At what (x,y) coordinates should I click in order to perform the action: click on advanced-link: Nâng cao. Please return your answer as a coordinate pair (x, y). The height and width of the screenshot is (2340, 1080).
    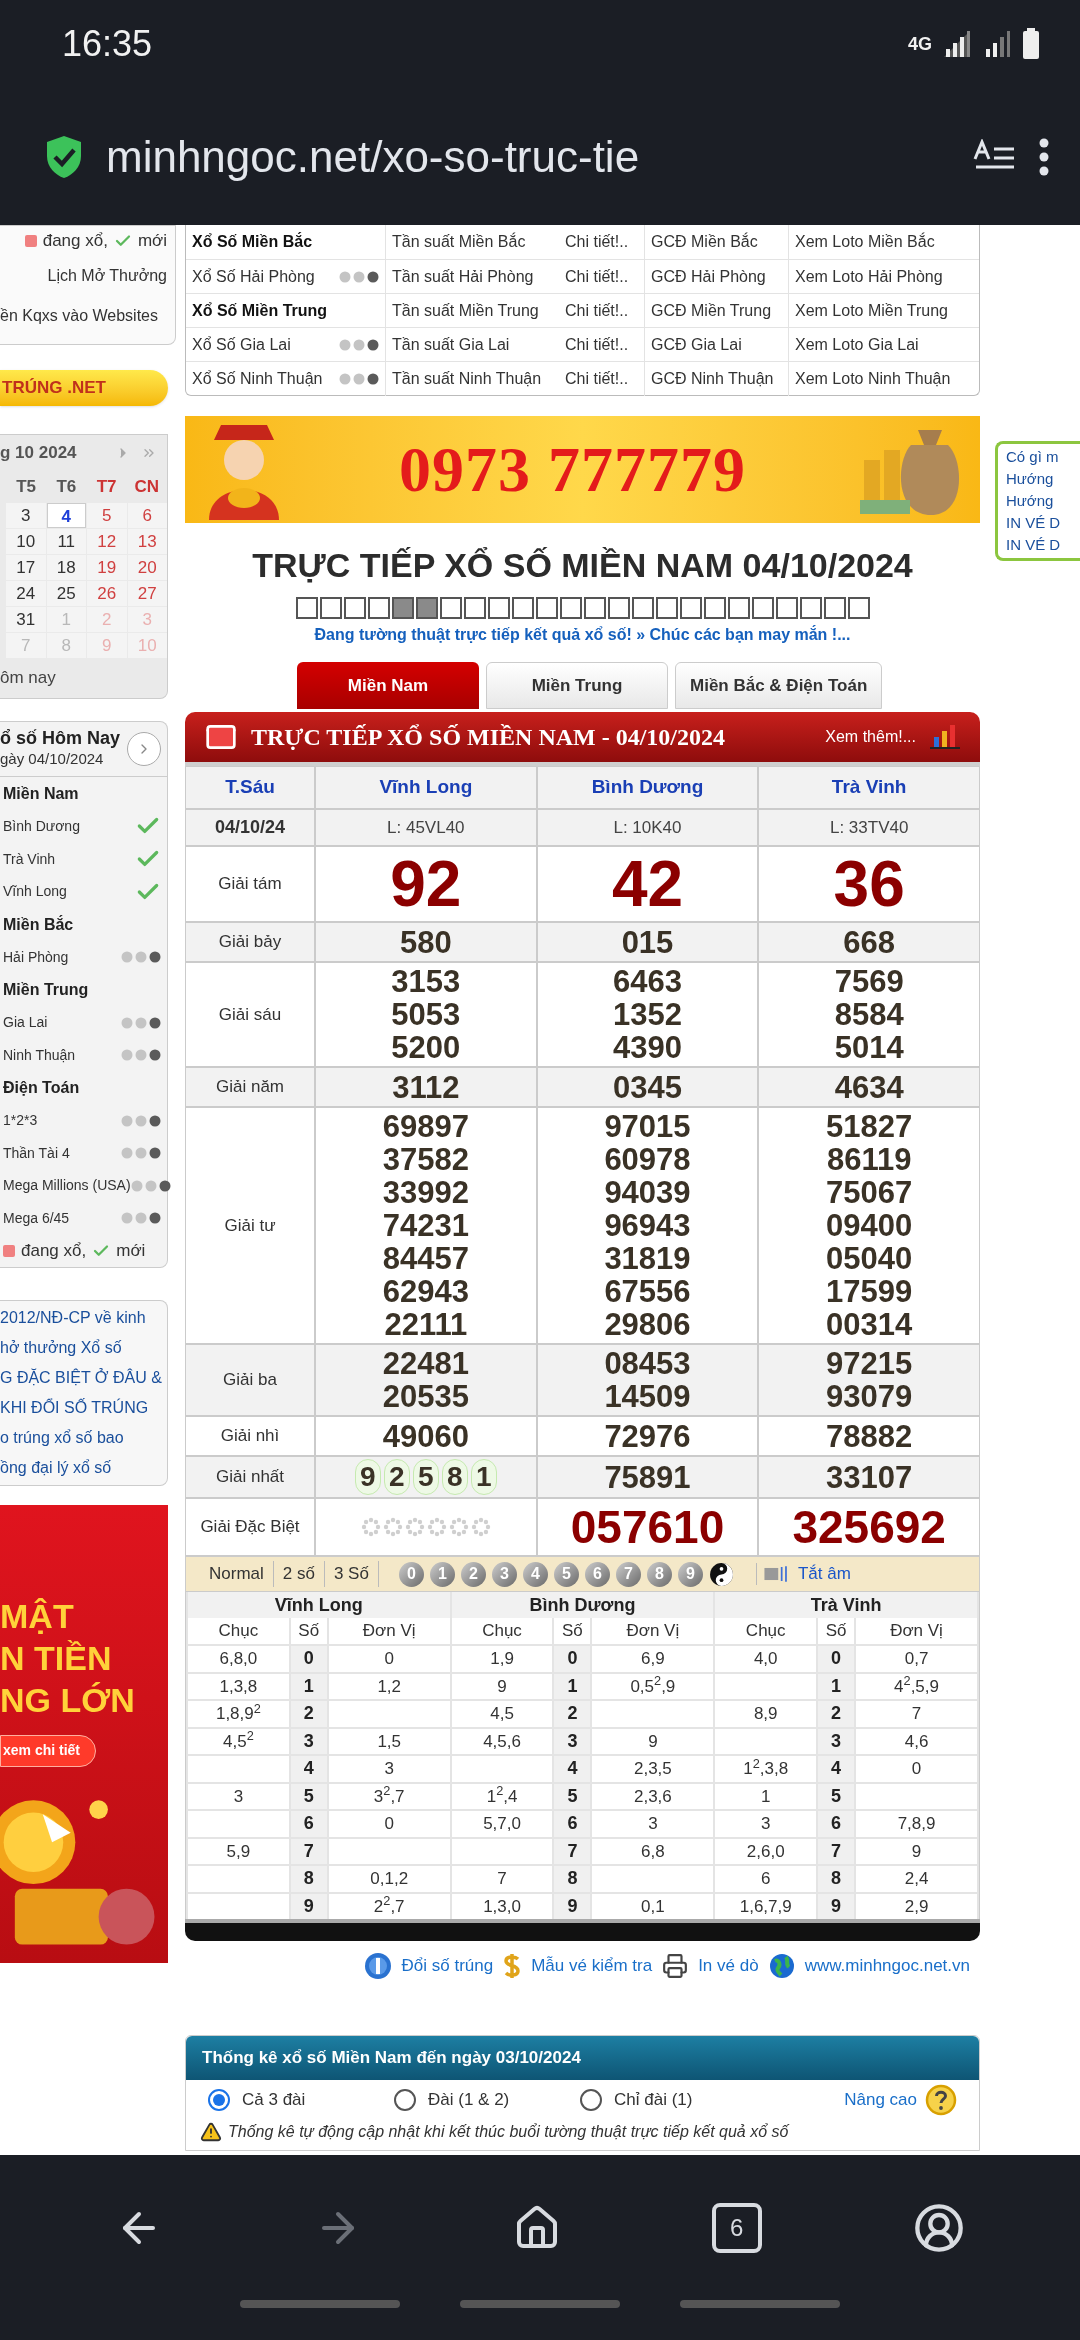
    Looking at the image, I should click on (880, 2100).